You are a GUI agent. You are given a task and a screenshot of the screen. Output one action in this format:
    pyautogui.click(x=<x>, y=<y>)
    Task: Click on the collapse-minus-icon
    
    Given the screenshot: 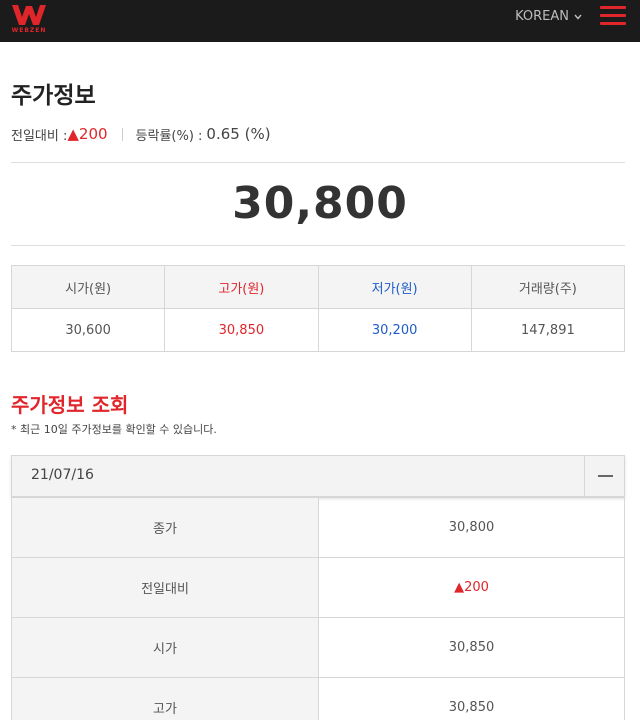 What is the action you would take?
    pyautogui.click(x=604, y=476)
    